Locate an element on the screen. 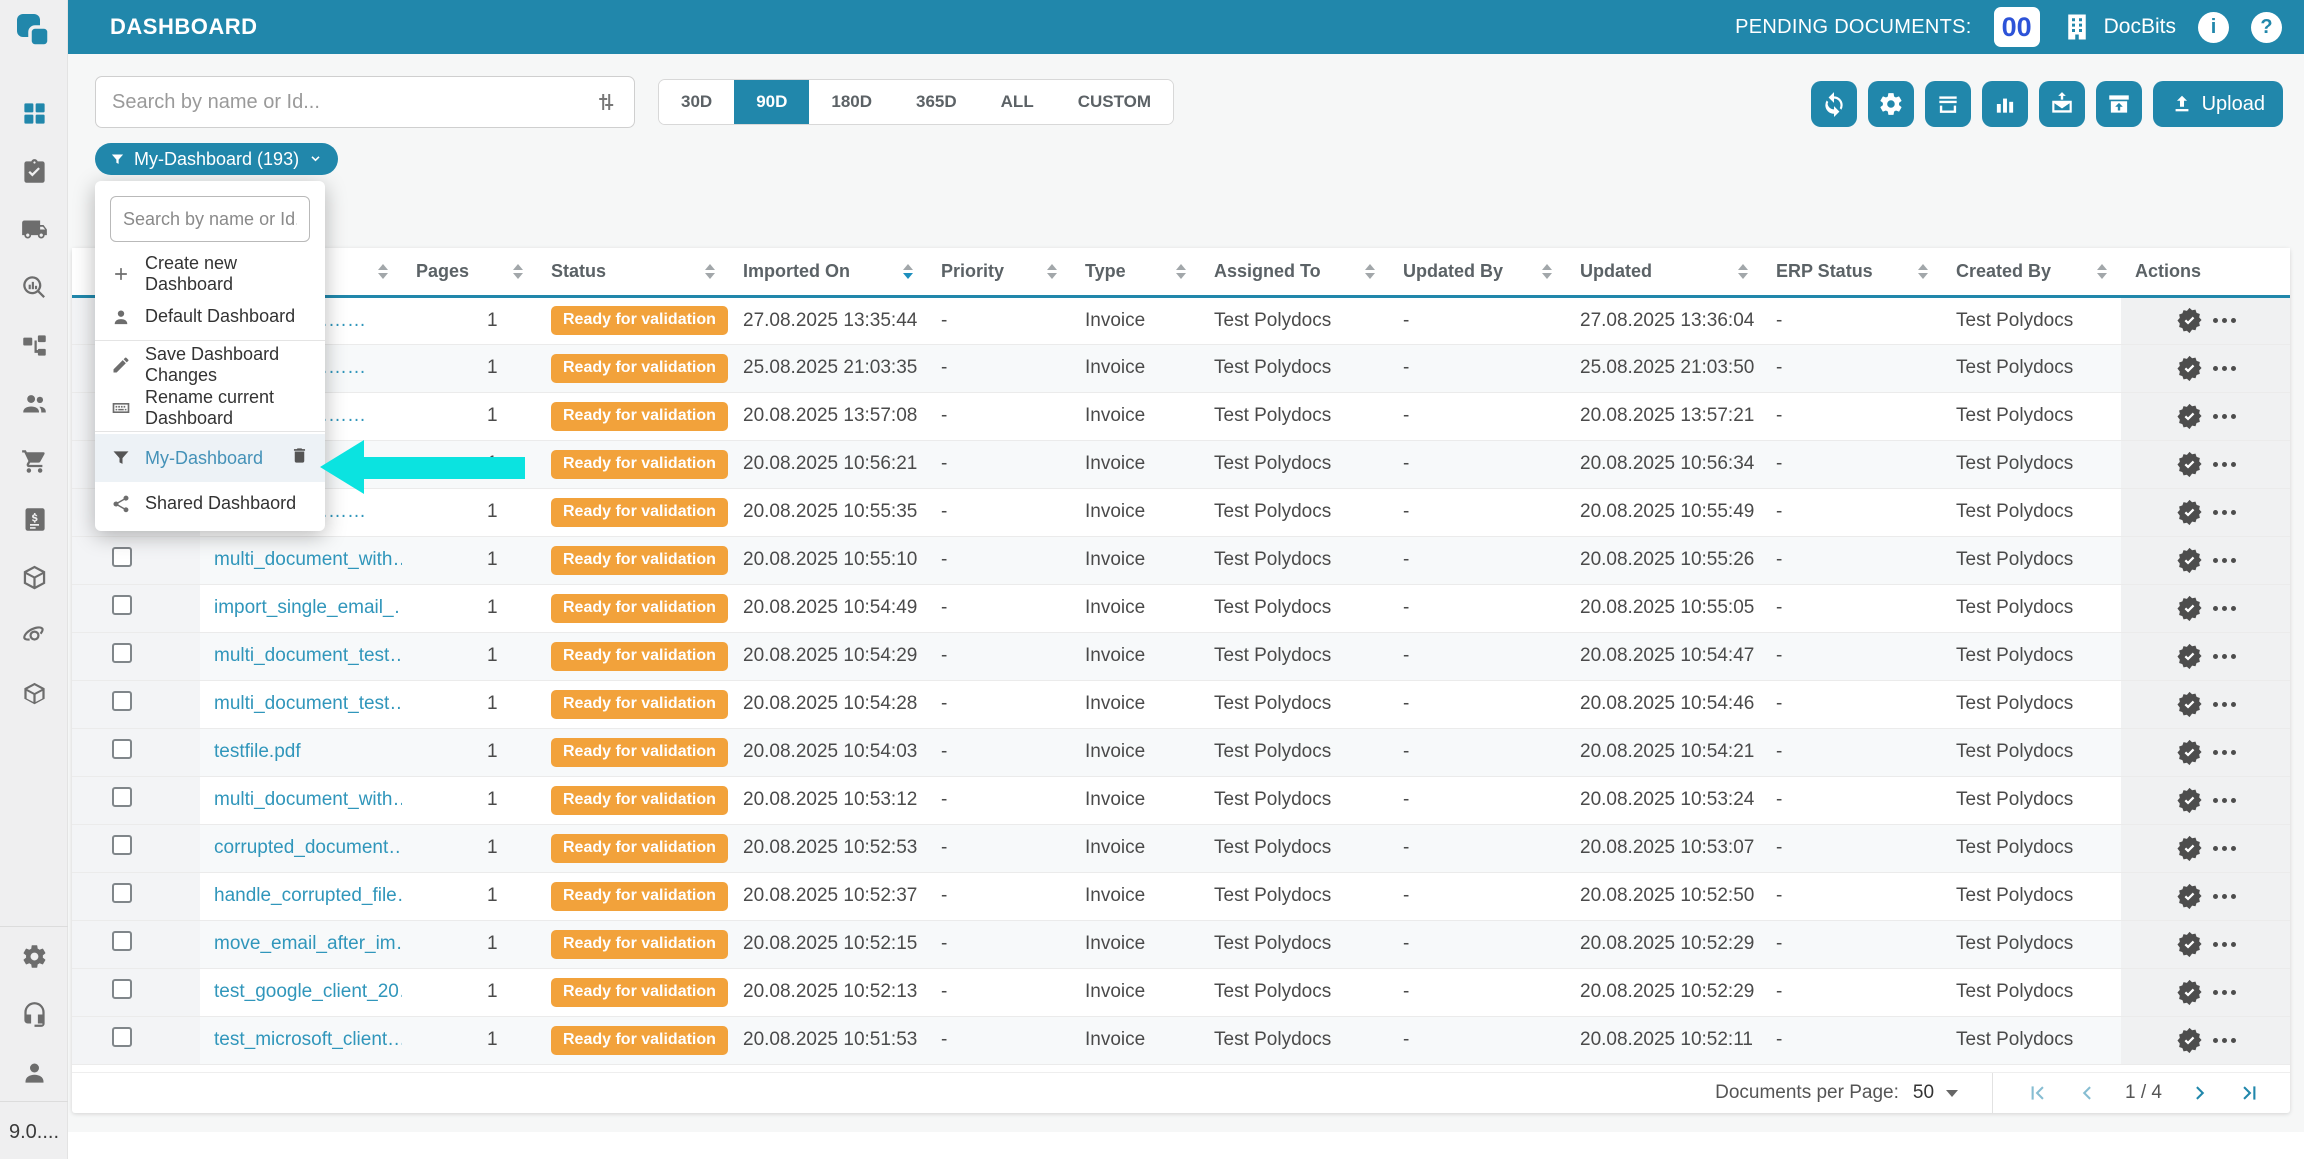 The image size is (2304, 1159). menu-item-rename-dashboard: Rename current Dashboard is located at coordinates (210, 407).